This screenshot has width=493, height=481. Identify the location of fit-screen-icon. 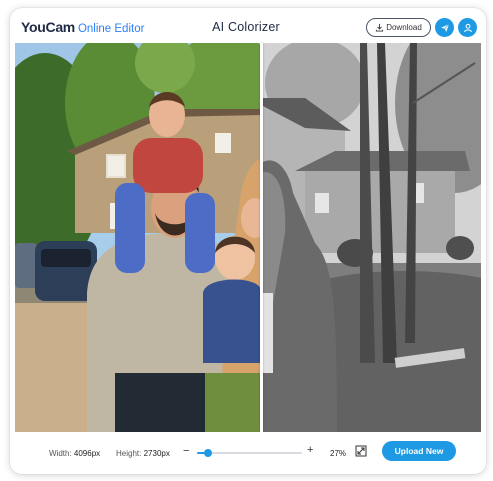
(361, 451).